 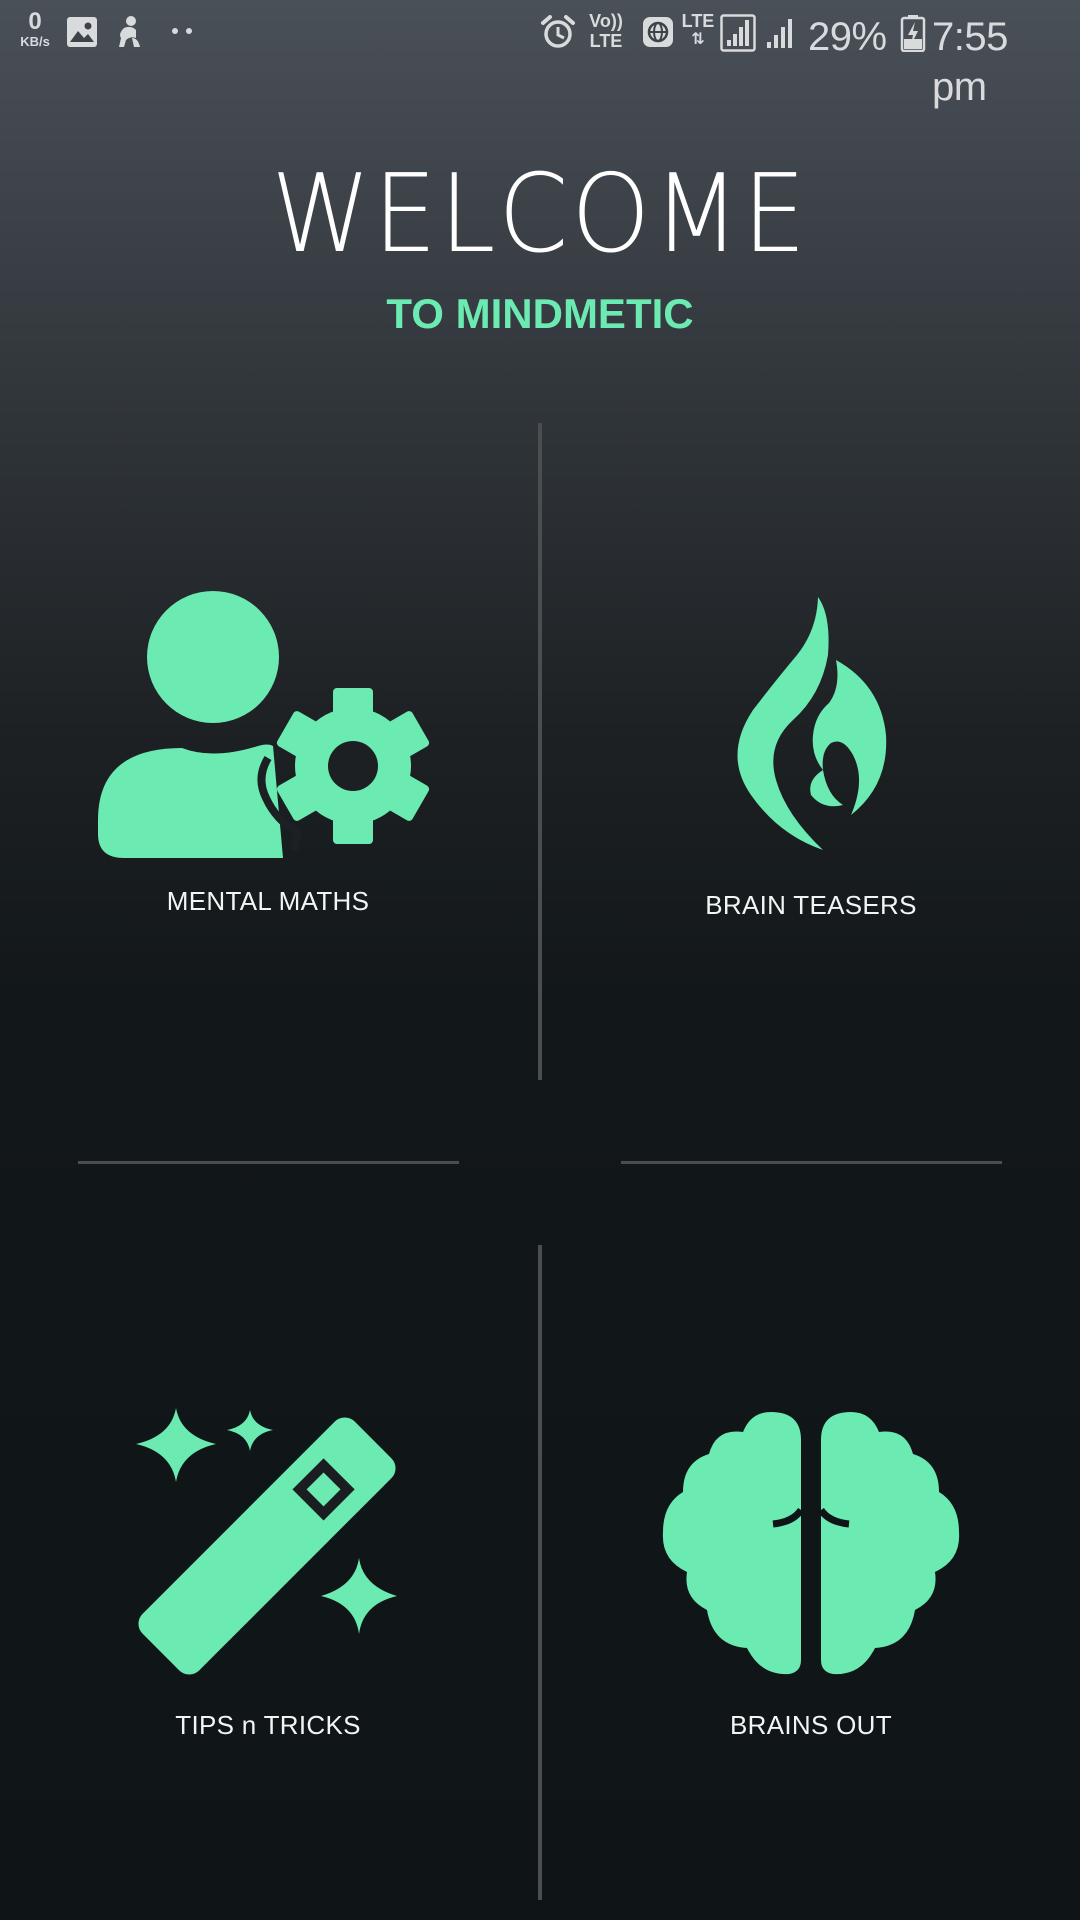 I want to click on alarm-icon, so click(x=558, y=31).